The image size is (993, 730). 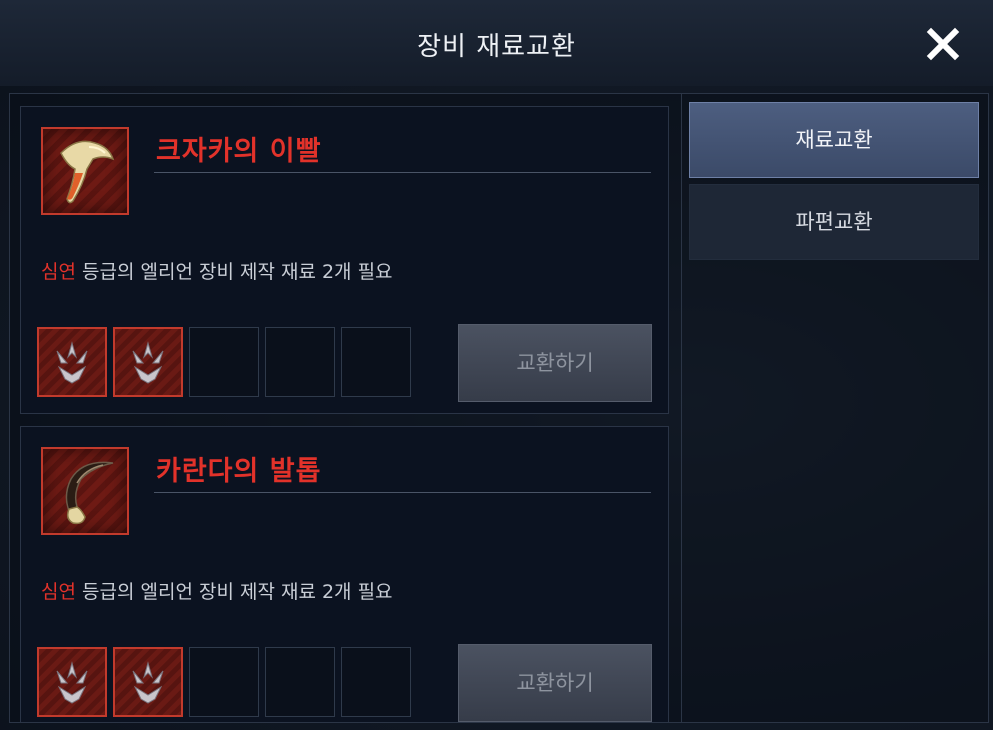 I want to click on material-name: 크자카의 이빨, so click(x=239, y=151).